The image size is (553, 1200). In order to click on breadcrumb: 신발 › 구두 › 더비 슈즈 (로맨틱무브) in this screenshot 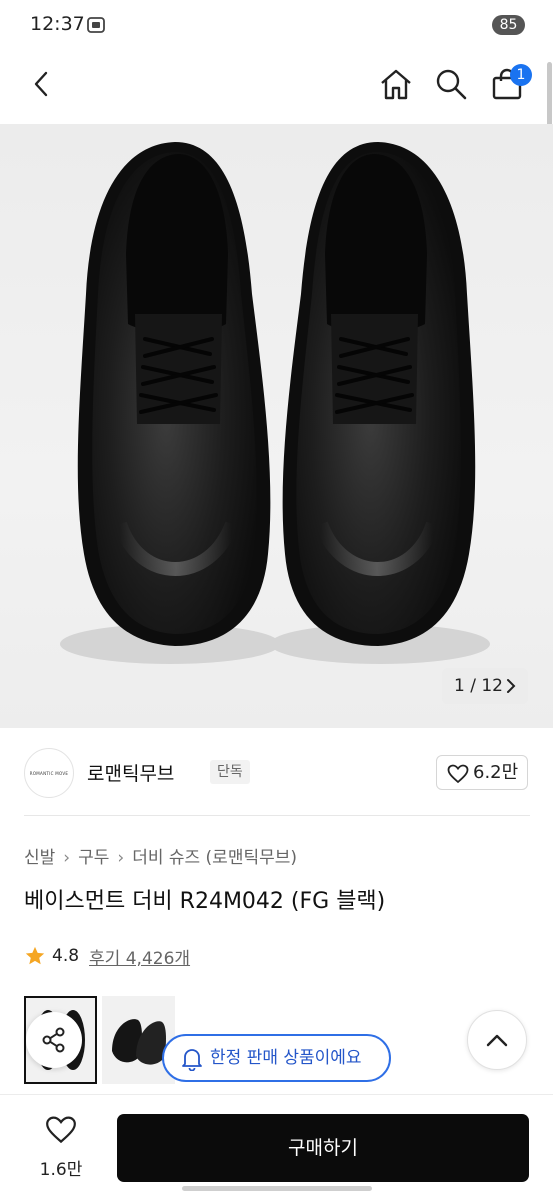, I will do `click(160, 855)`.